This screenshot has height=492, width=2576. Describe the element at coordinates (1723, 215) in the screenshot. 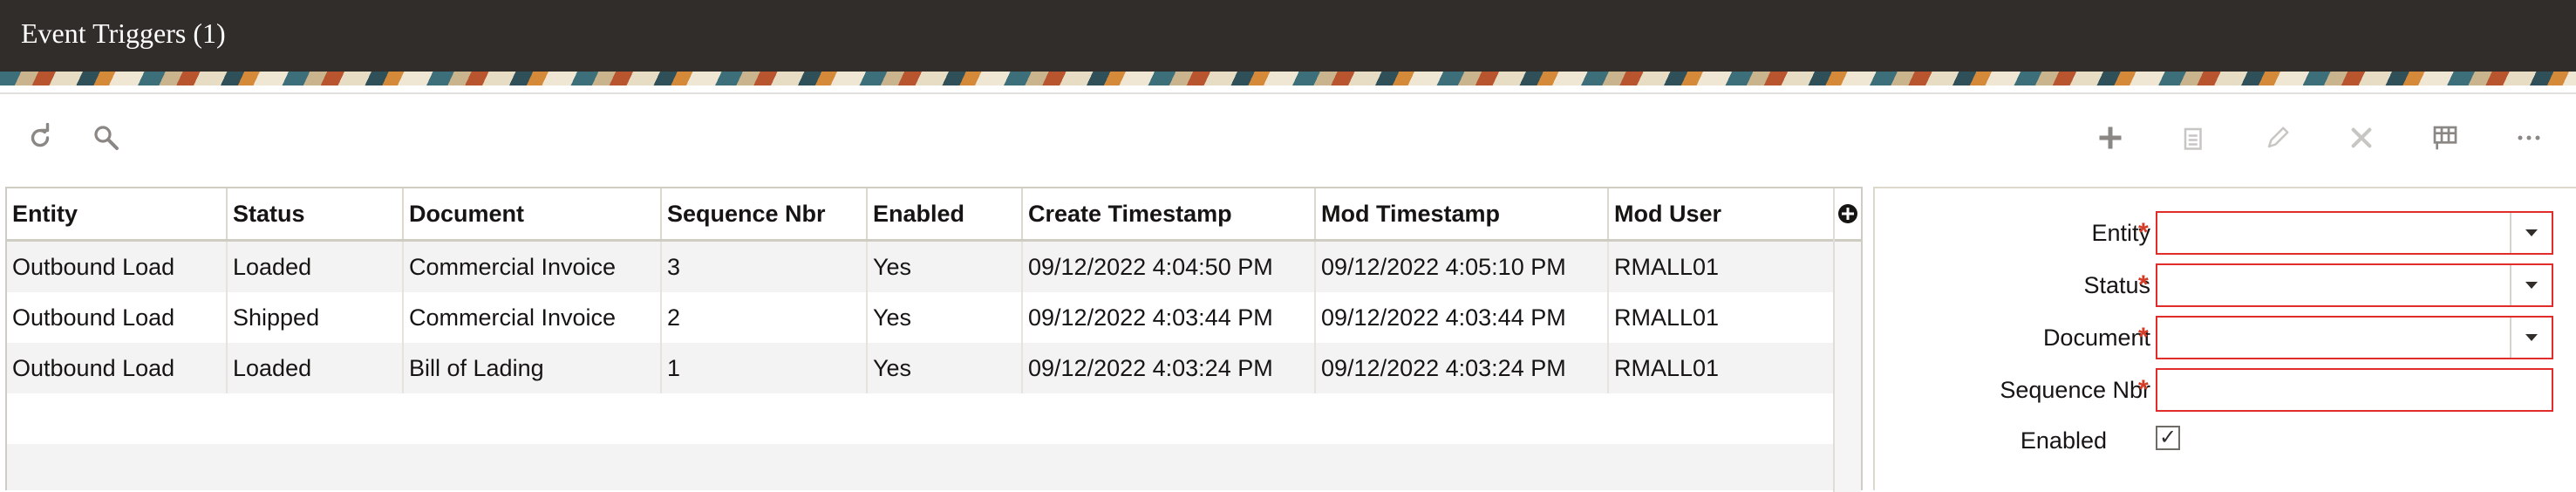

I see `column-header-mod-user: Mod User` at that location.